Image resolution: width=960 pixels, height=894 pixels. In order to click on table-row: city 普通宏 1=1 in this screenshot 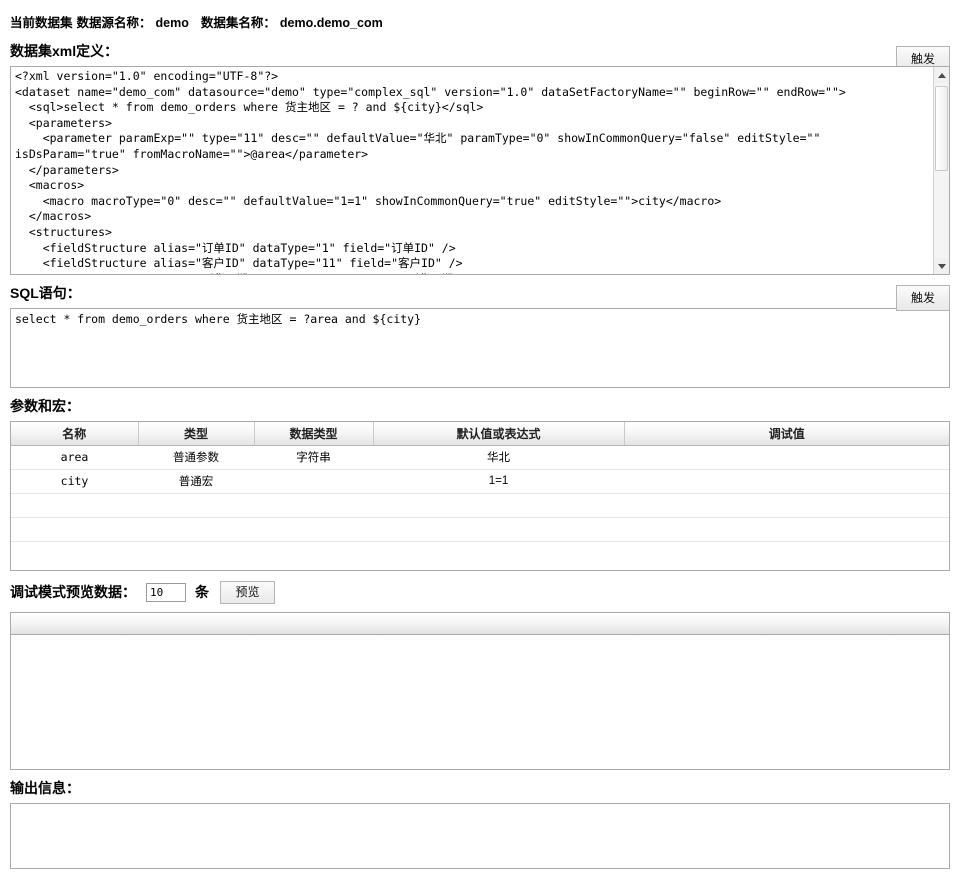, I will do `click(480, 481)`.